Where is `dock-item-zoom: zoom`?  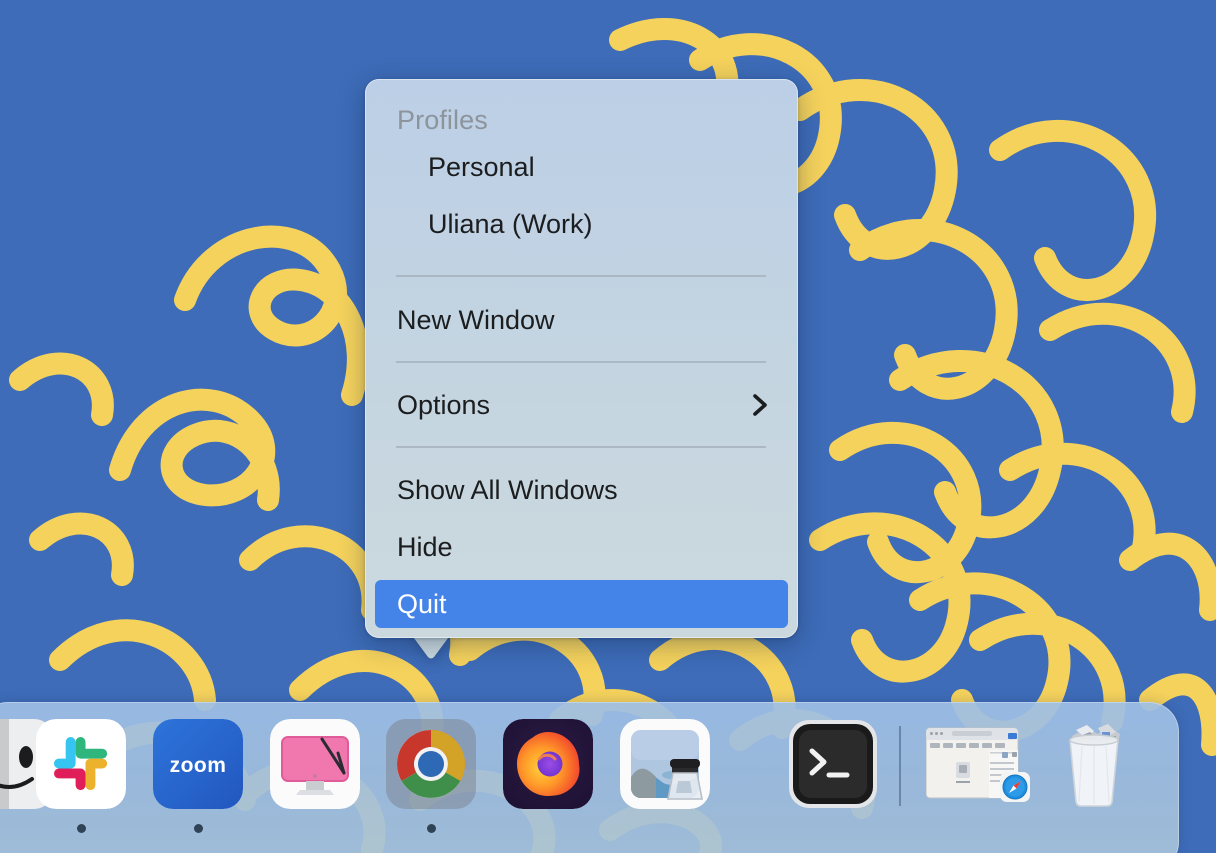 dock-item-zoom: zoom is located at coordinates (198, 764).